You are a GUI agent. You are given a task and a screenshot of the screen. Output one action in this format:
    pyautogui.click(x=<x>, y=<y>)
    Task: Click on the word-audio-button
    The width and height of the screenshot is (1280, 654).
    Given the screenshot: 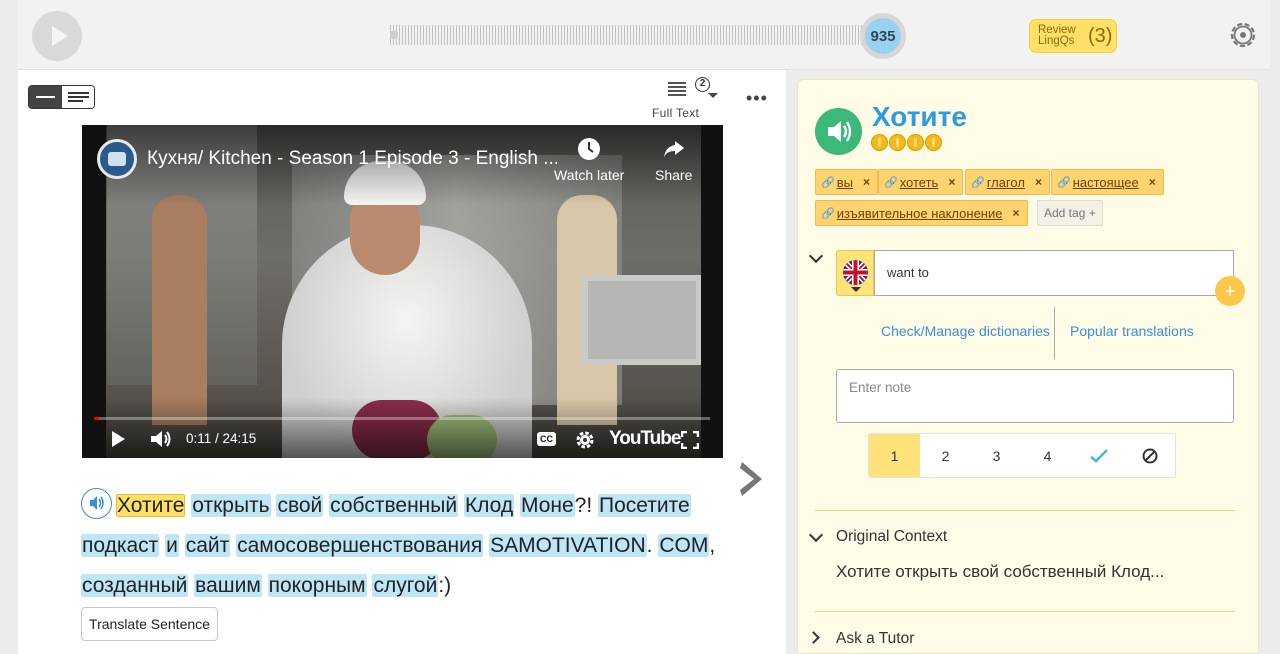 What is the action you would take?
    pyautogui.click(x=838, y=131)
    